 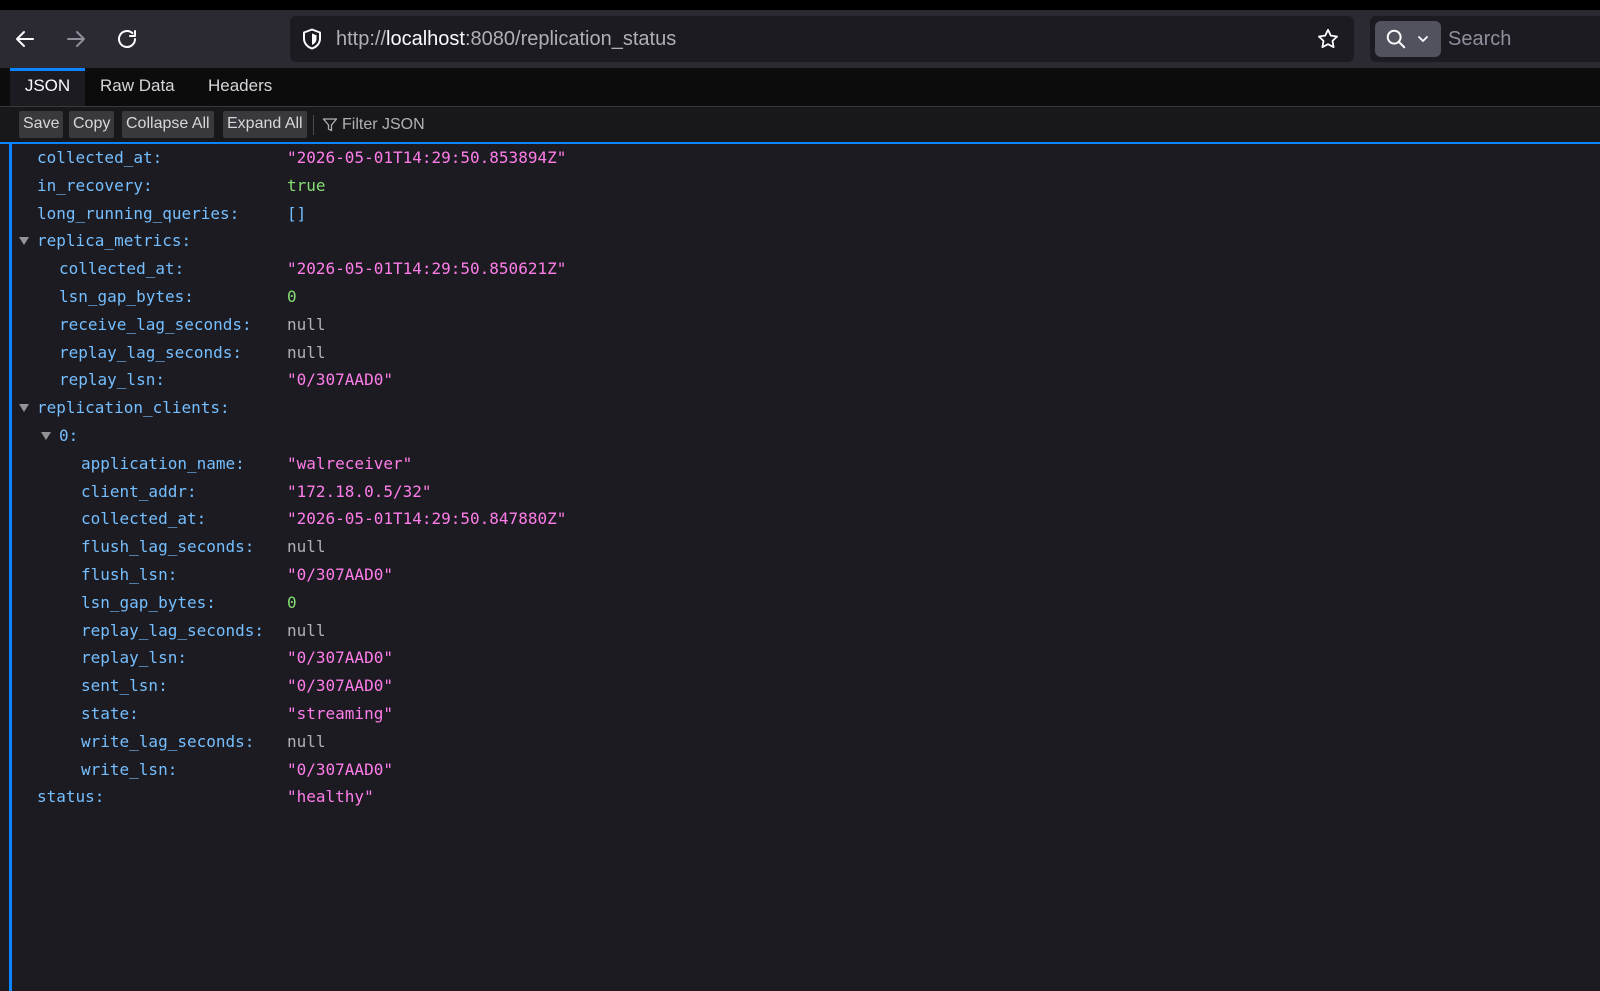 What do you see at coordinates (361, 39) in the screenshot?
I see `url-scheme: http://` at bounding box center [361, 39].